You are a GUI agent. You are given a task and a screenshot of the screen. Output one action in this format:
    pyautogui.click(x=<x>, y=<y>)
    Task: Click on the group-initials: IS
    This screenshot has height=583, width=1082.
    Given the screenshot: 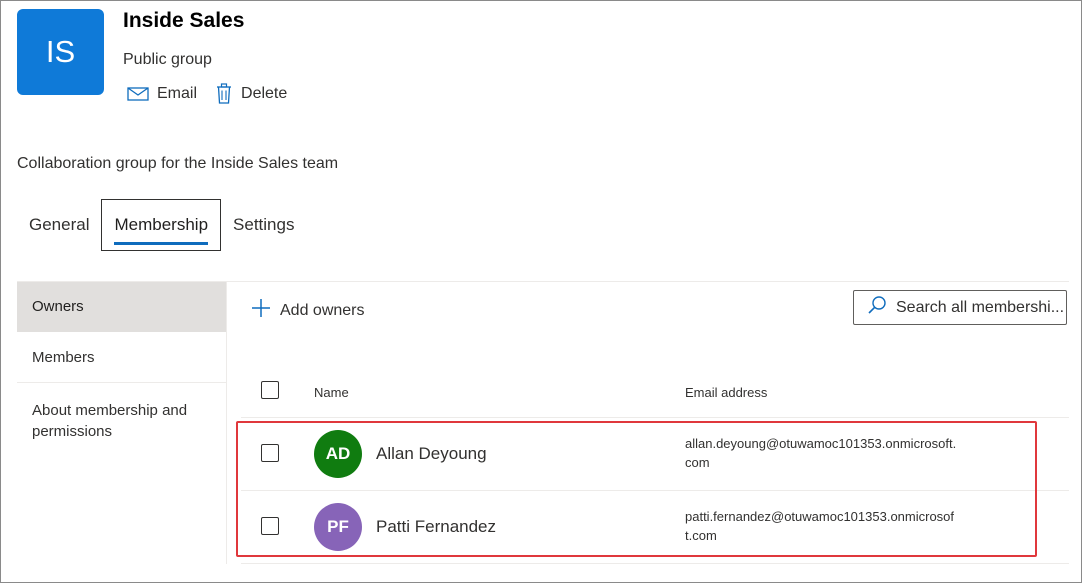 What is the action you would take?
    pyautogui.click(x=60, y=51)
    